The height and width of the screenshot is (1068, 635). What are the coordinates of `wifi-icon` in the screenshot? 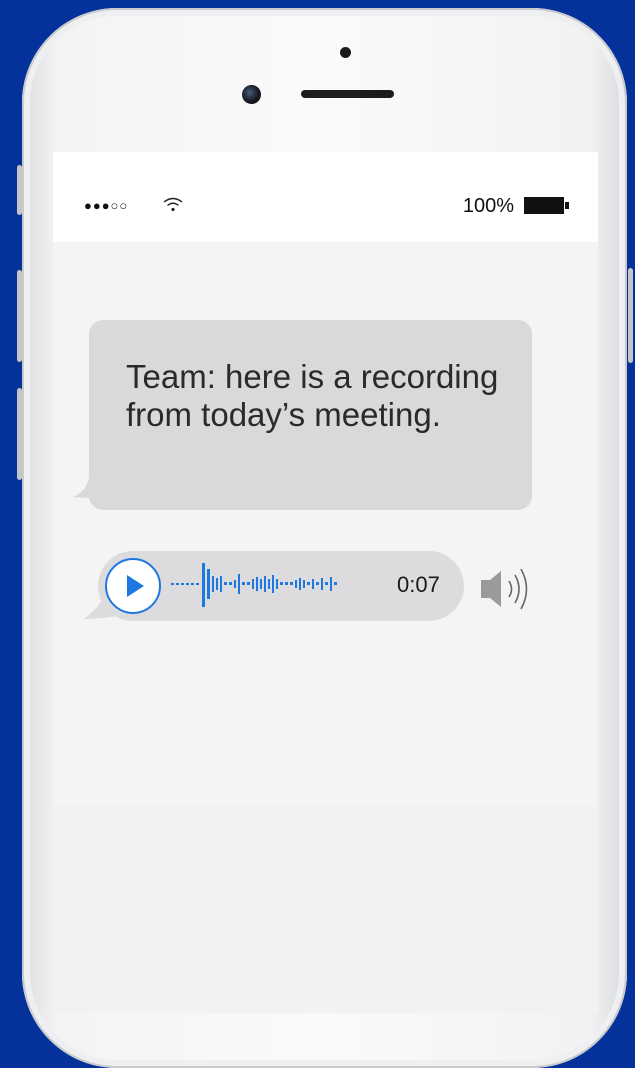 It's located at (173, 206).